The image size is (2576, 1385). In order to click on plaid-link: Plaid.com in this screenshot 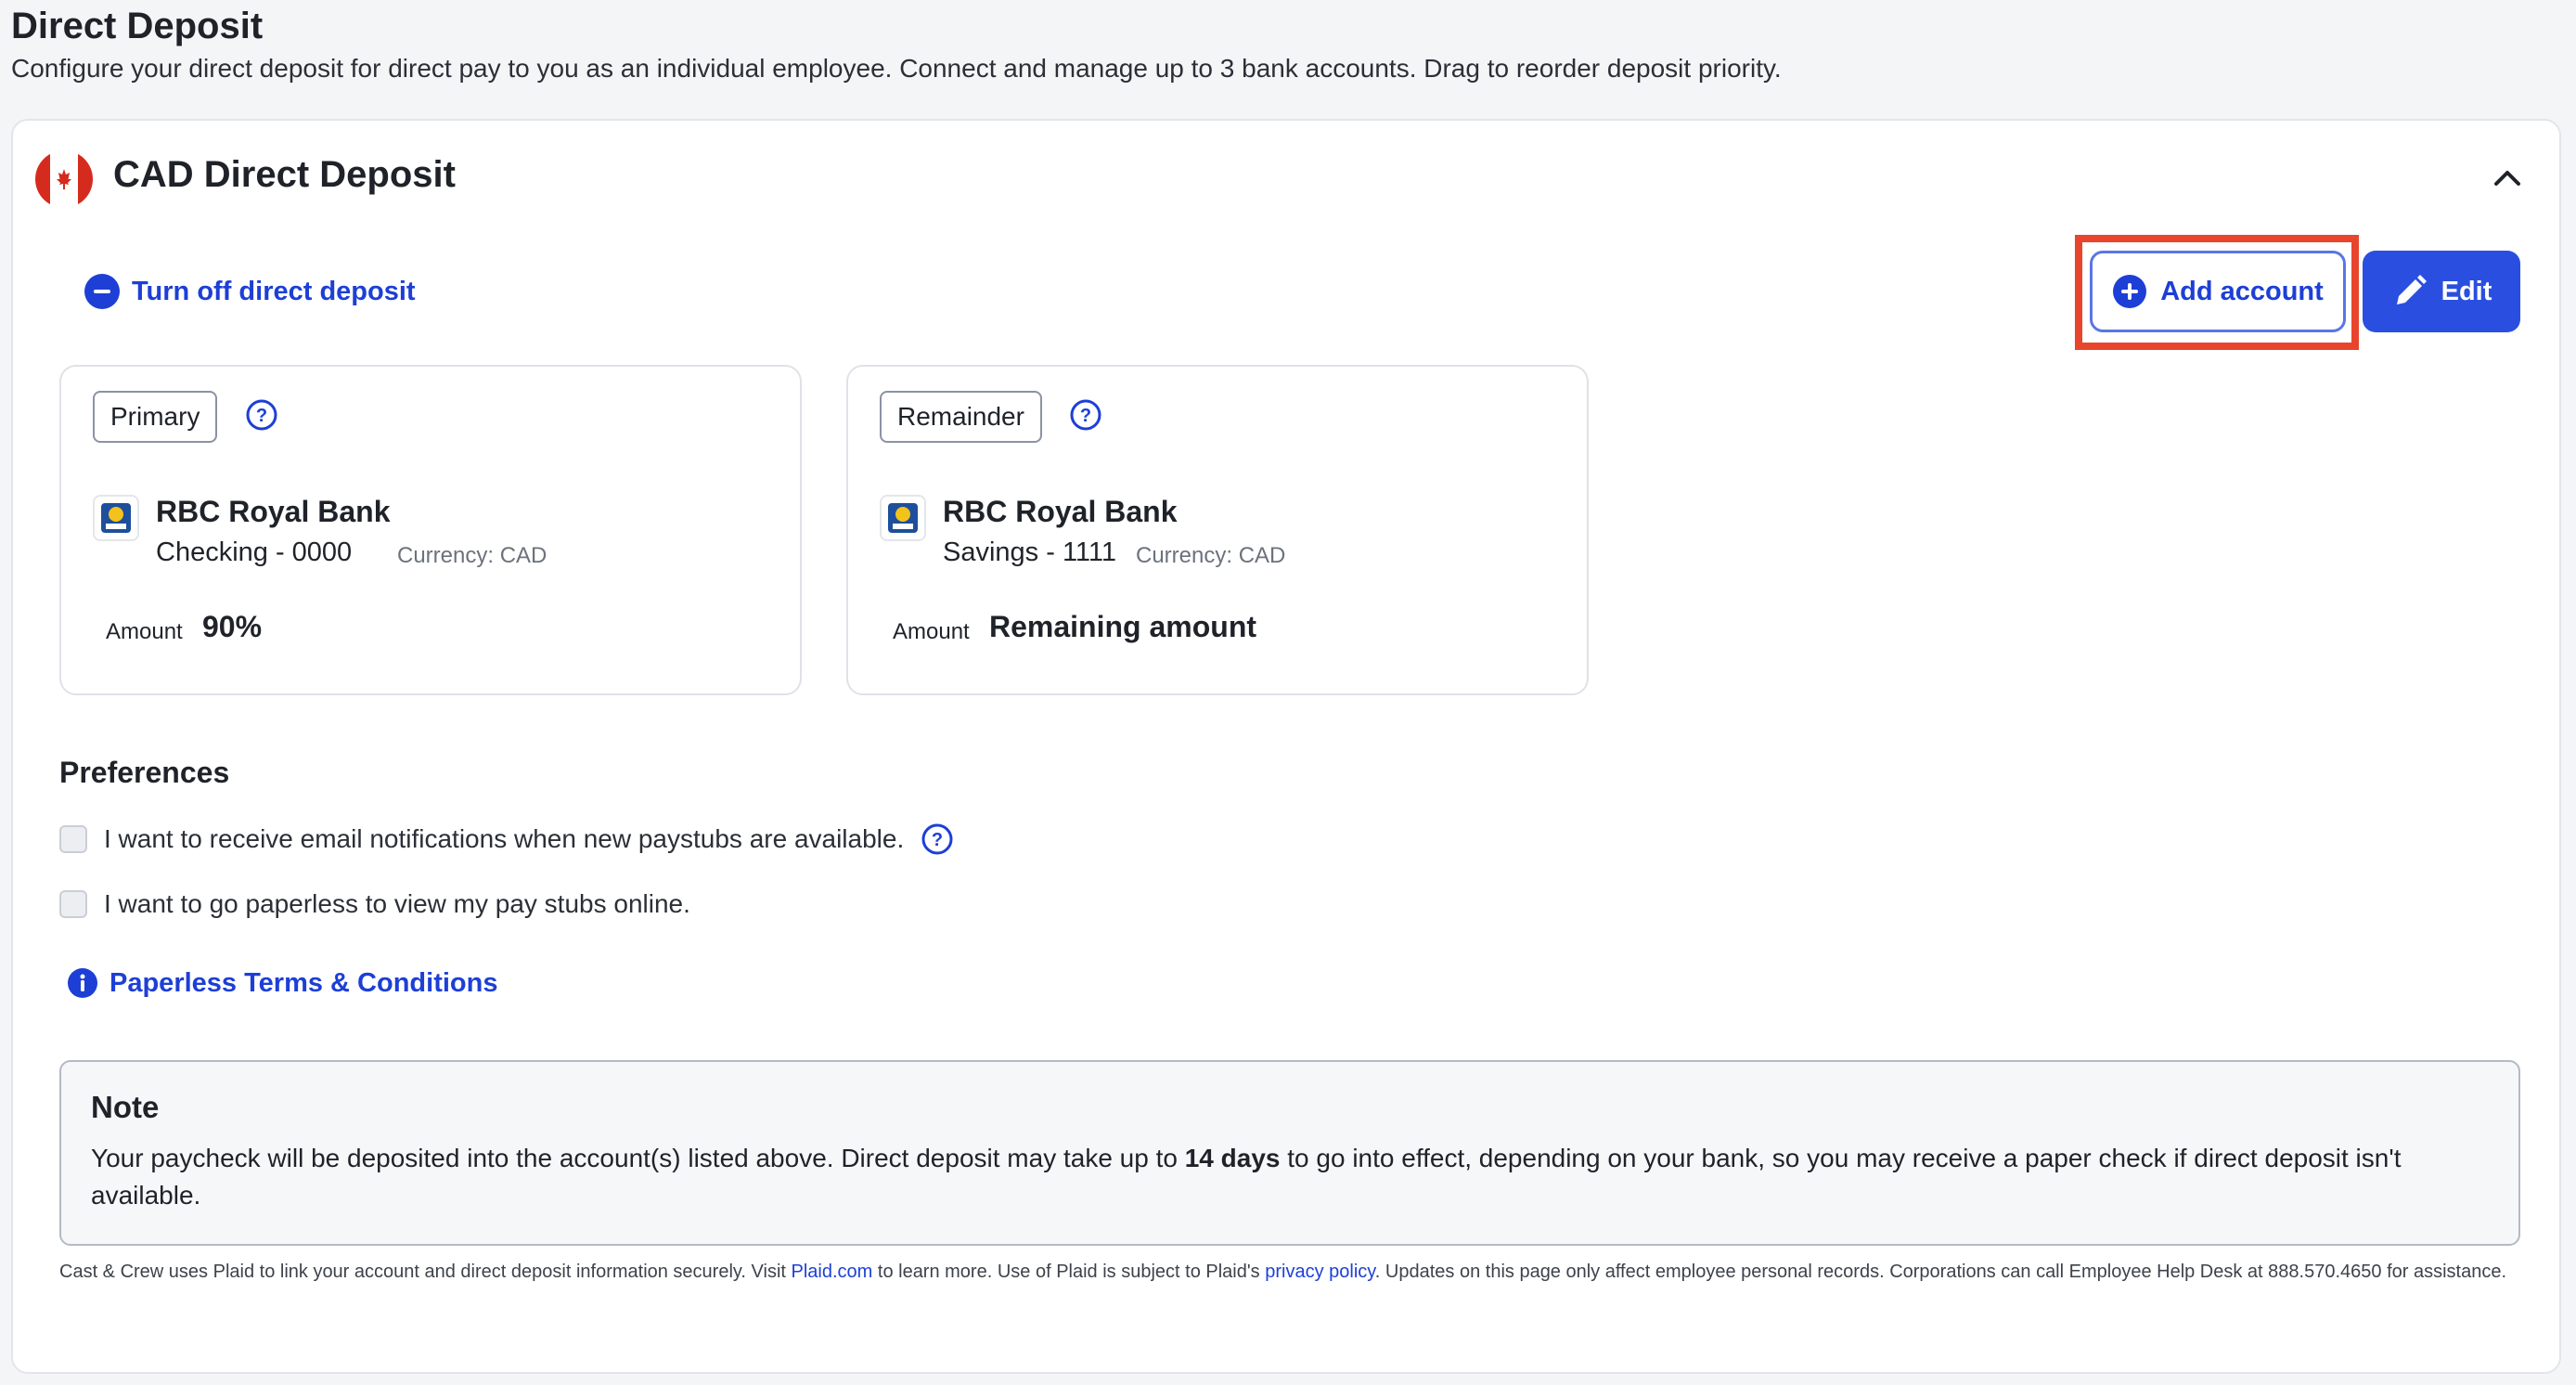, I will do `click(832, 1272)`.